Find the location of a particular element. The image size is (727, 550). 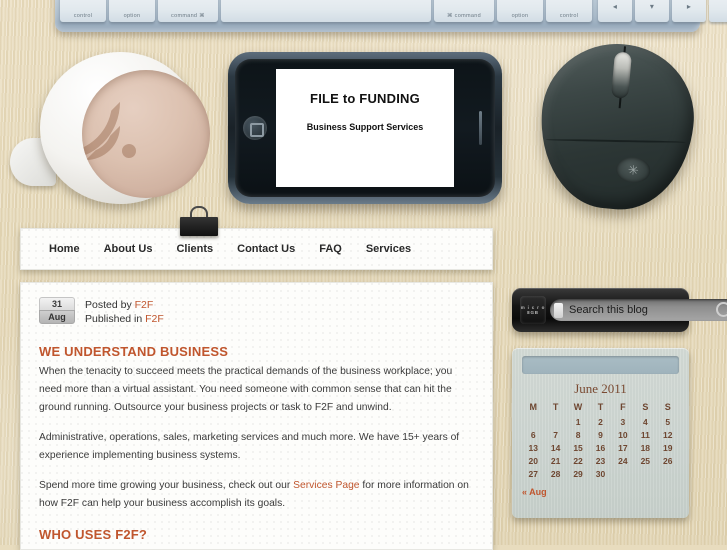

calendar-day: 4 is located at coordinates (645, 421).